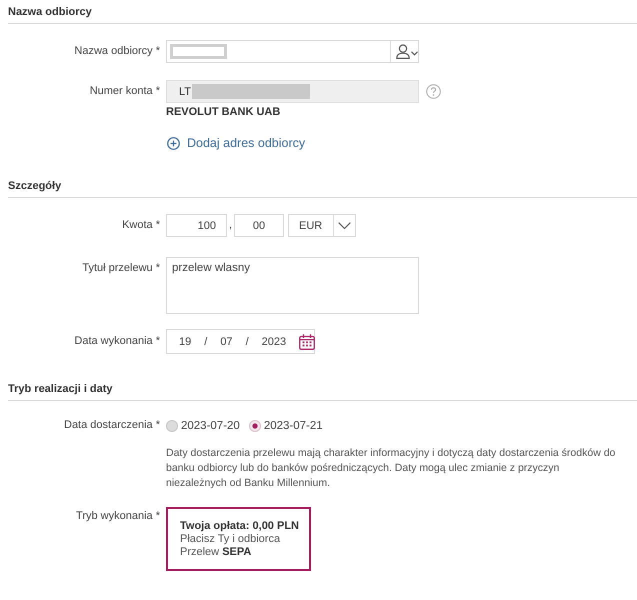 The width and height of the screenshot is (637, 600). Describe the element at coordinates (196, 225) in the screenshot. I see `amount-input: 100` at that location.